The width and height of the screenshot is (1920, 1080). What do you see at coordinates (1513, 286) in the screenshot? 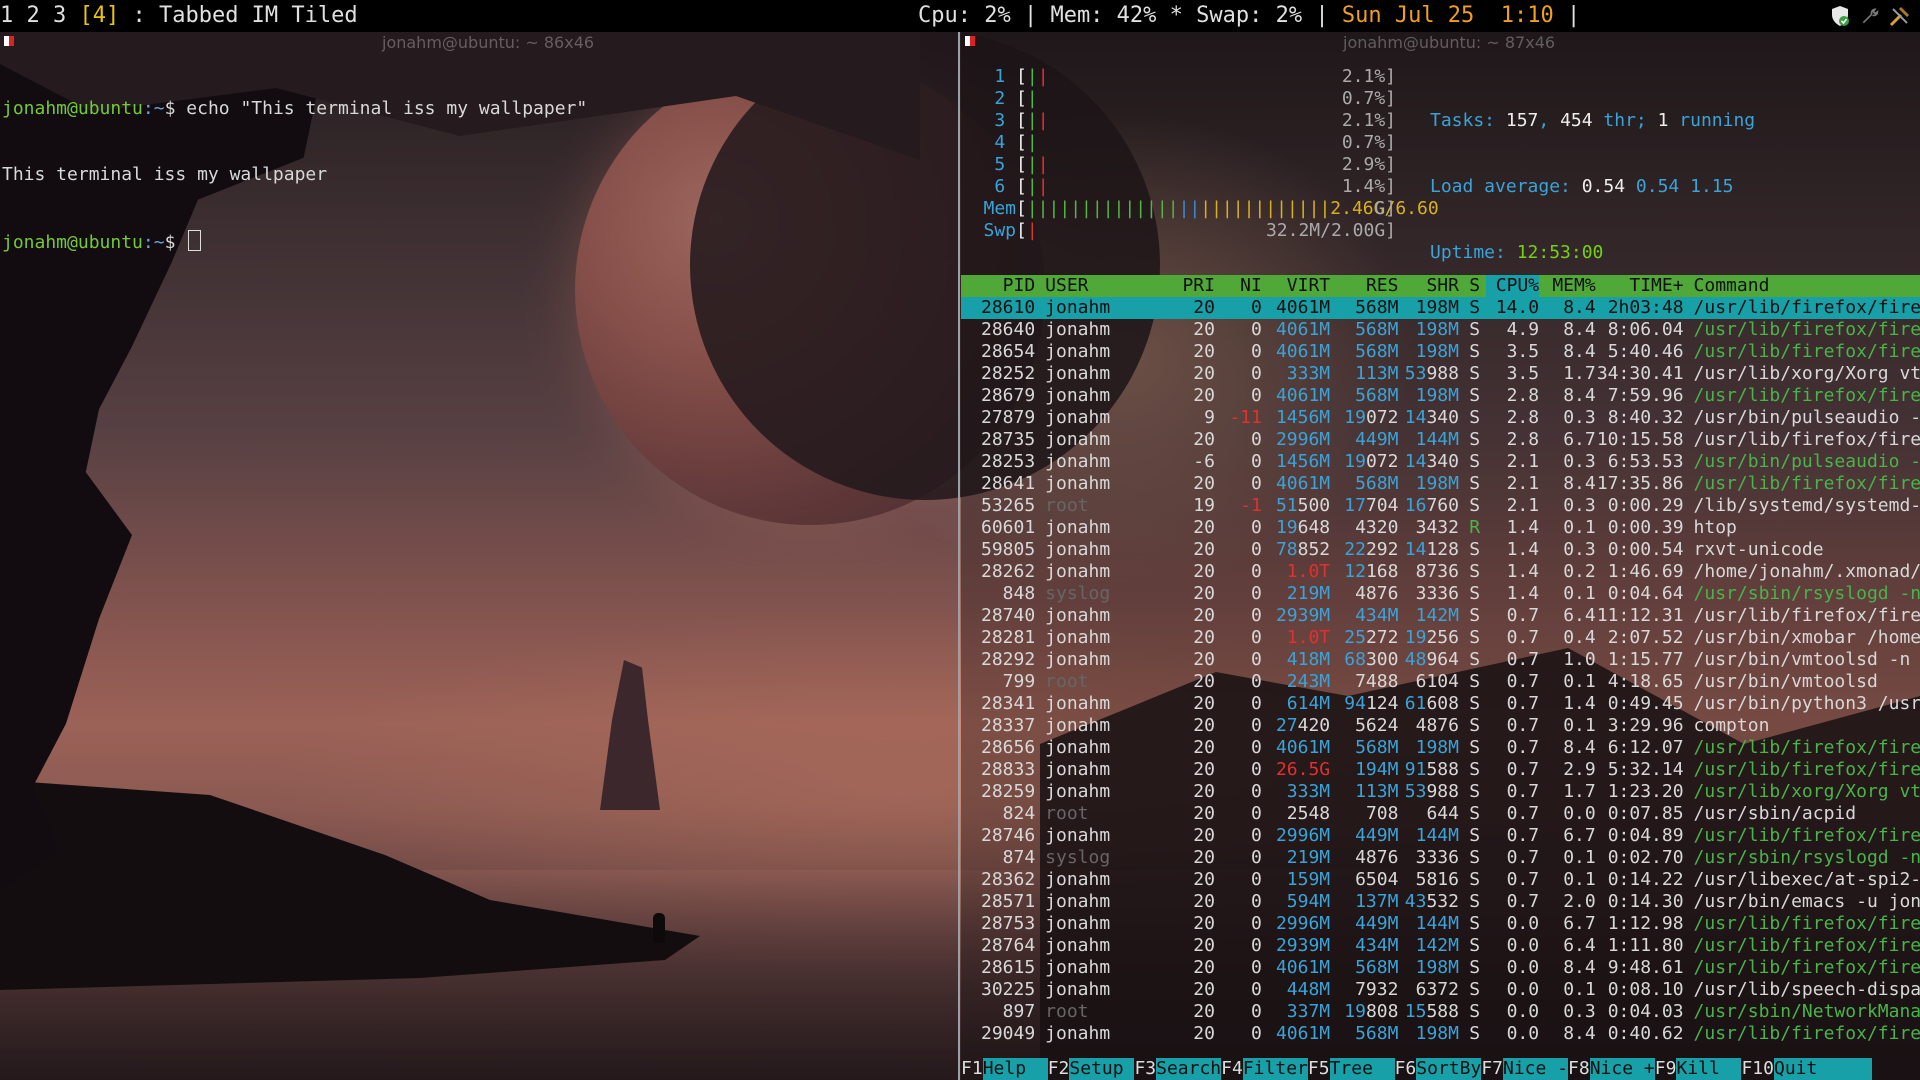
I see `column-header-cpu: CPU%` at bounding box center [1513, 286].